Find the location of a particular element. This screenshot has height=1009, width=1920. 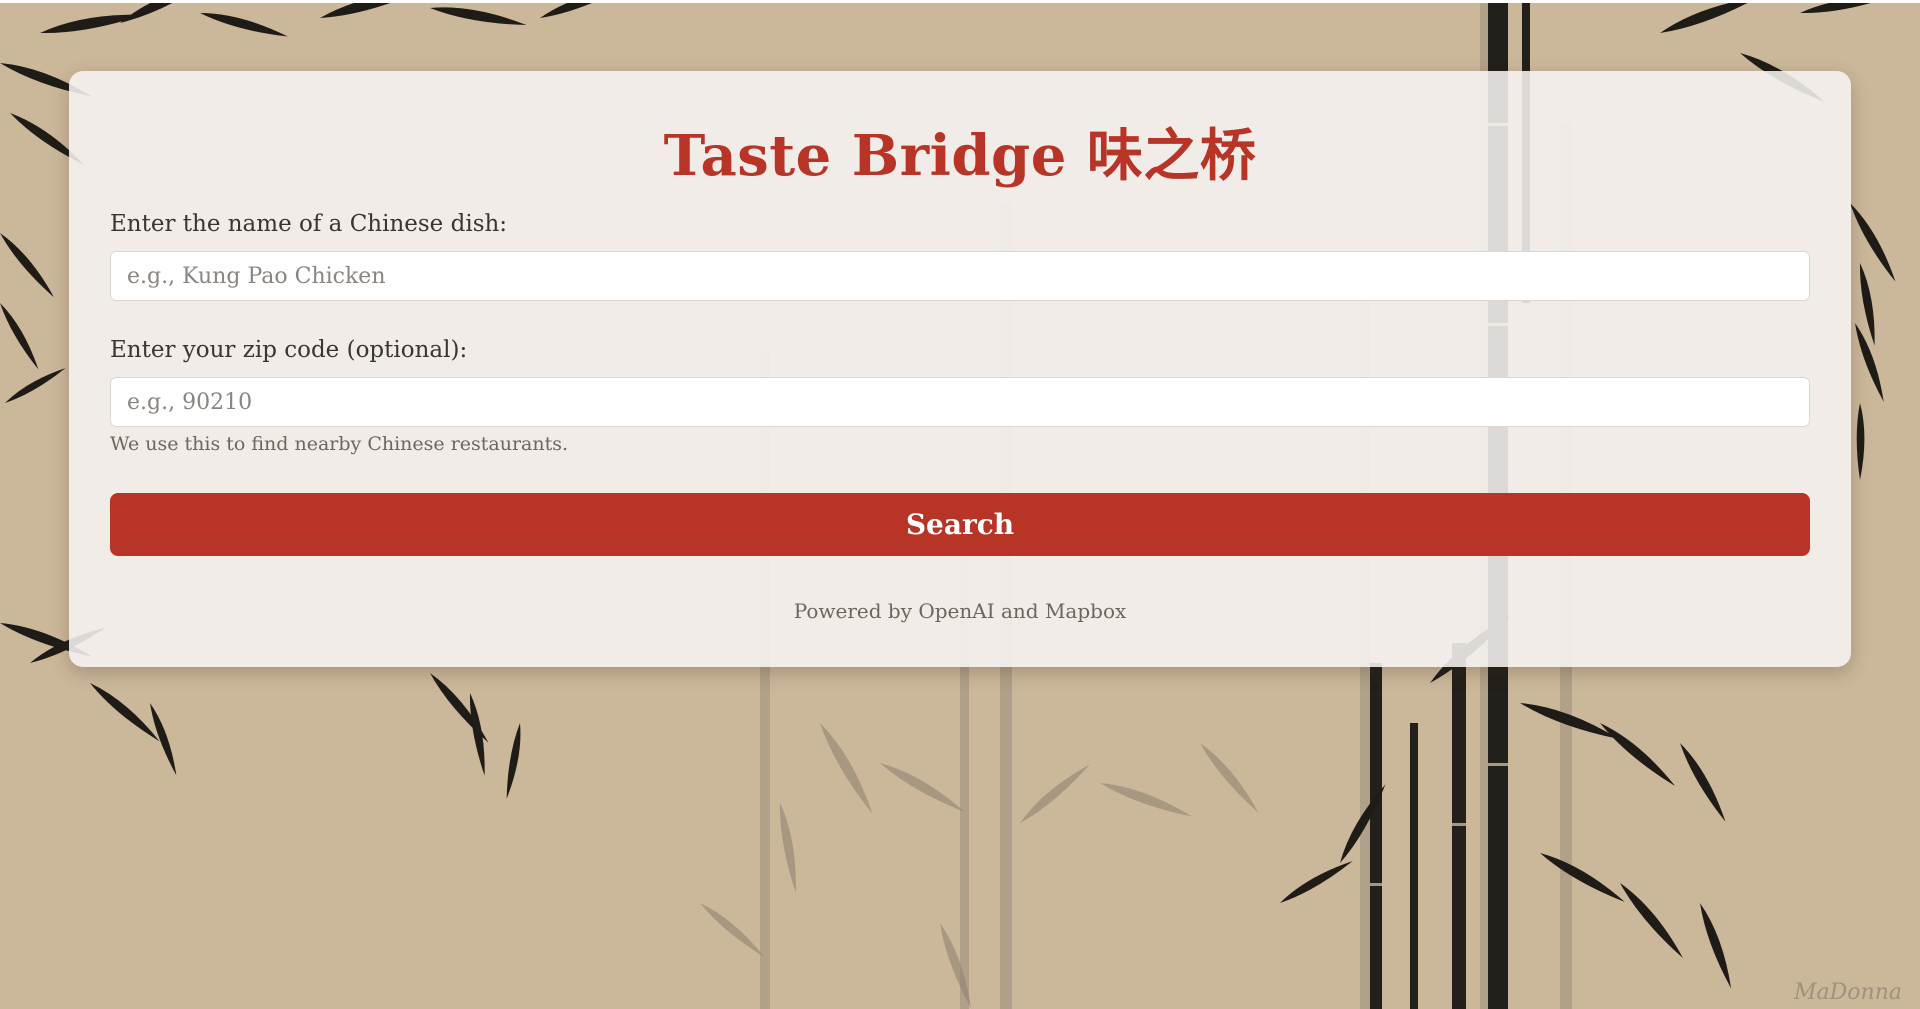

search-button: Search is located at coordinates (960, 524).